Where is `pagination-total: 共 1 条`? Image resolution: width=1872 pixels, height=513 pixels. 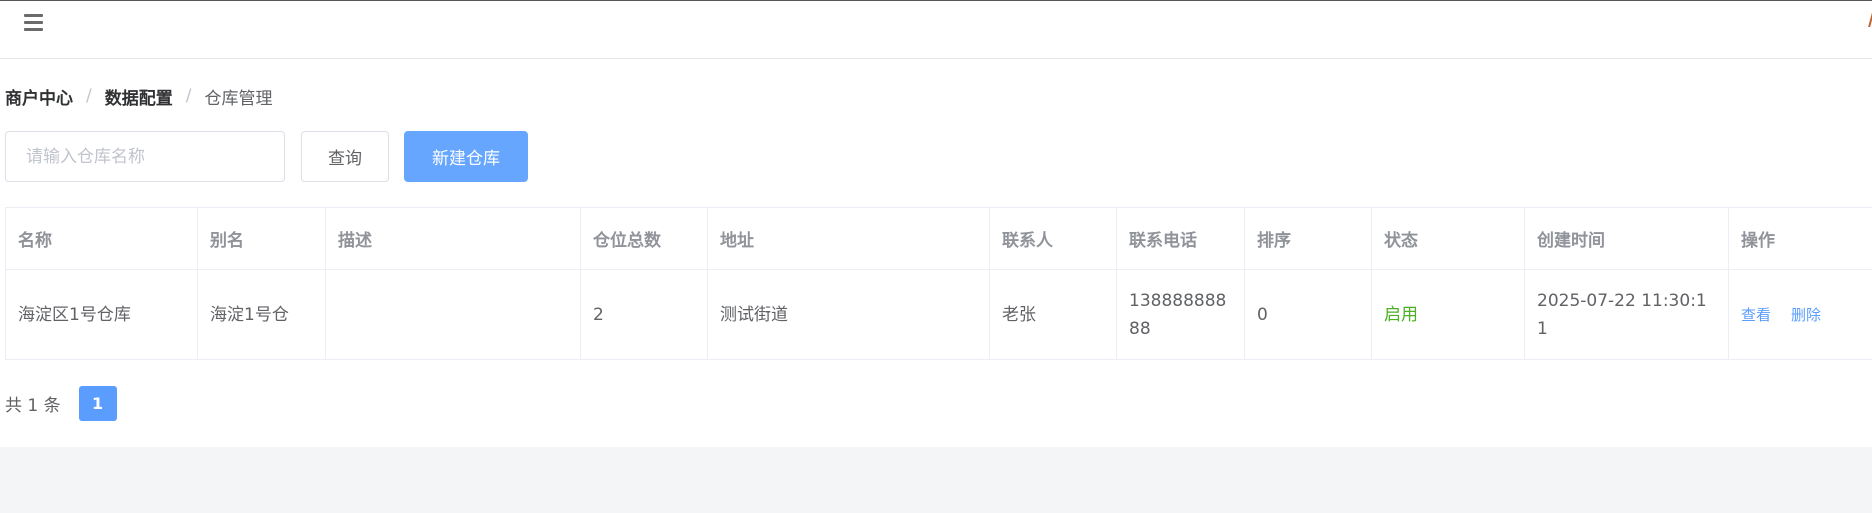
pagination-total: 共 1 条 is located at coordinates (33, 406).